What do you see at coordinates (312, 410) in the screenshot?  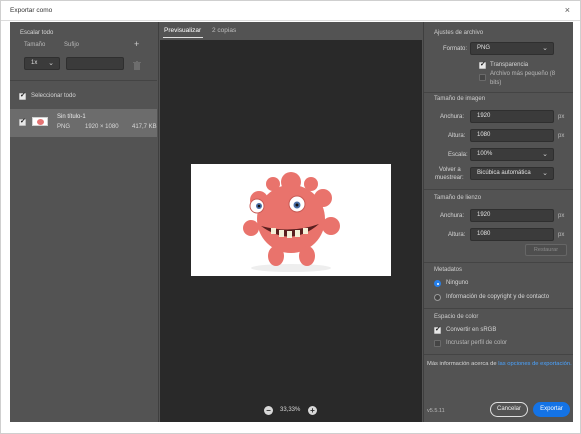 I see `zoom-in-icon: +` at bounding box center [312, 410].